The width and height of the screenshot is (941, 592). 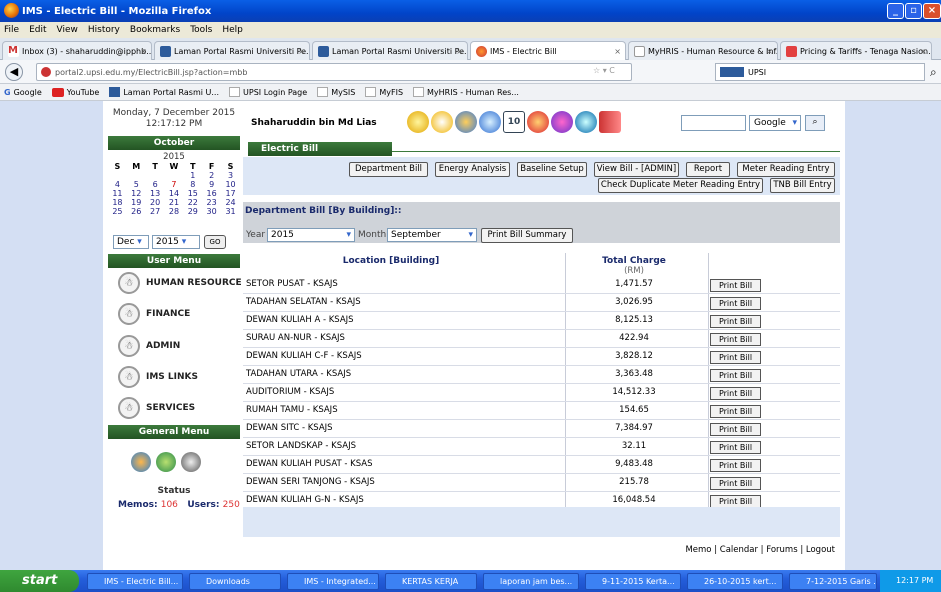 I want to click on menu-file: File, so click(x=11, y=30).